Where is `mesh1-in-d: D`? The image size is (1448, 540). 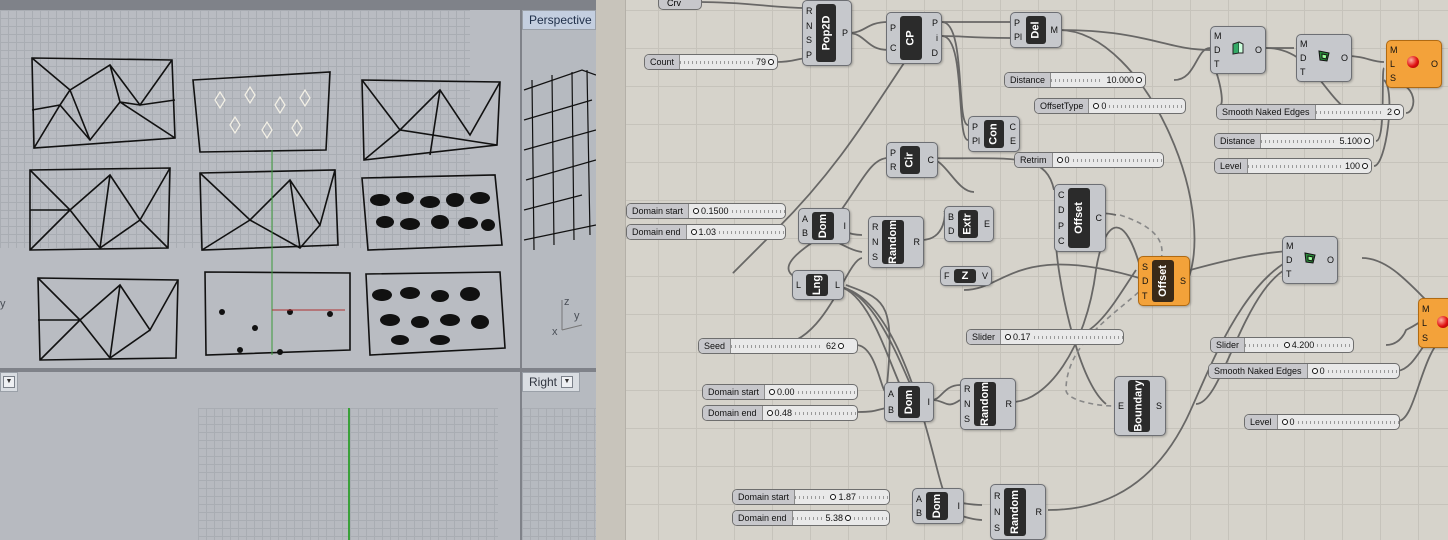
mesh1-in-d: D is located at coordinates (1218, 50).